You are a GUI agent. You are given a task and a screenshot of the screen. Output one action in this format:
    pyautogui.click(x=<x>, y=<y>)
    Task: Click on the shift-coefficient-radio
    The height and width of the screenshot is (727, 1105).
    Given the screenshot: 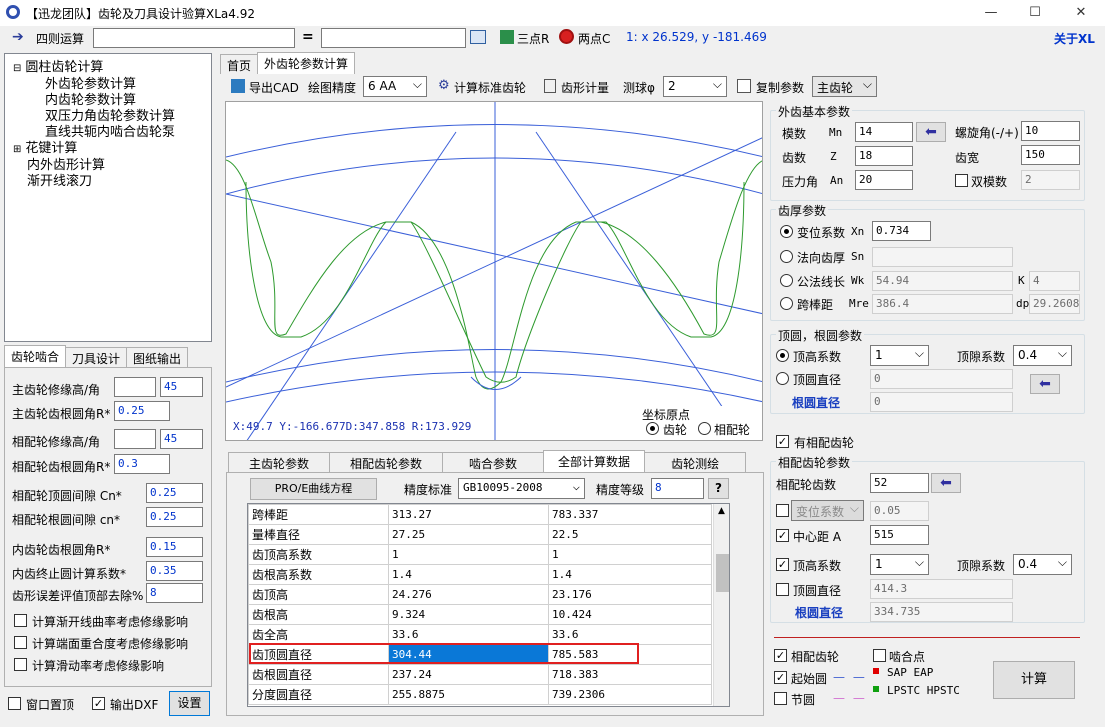 What is the action you would take?
    pyautogui.click(x=786, y=231)
    